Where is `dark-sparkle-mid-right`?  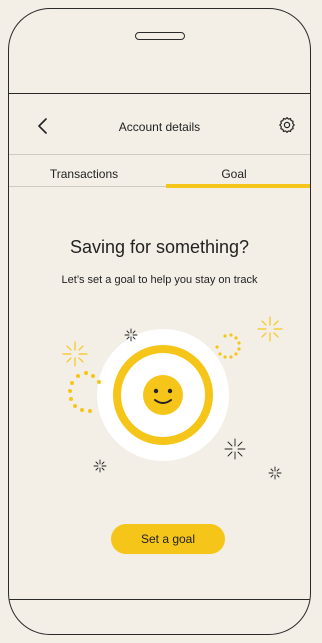
dark-sparkle-mid-right is located at coordinates (235, 449).